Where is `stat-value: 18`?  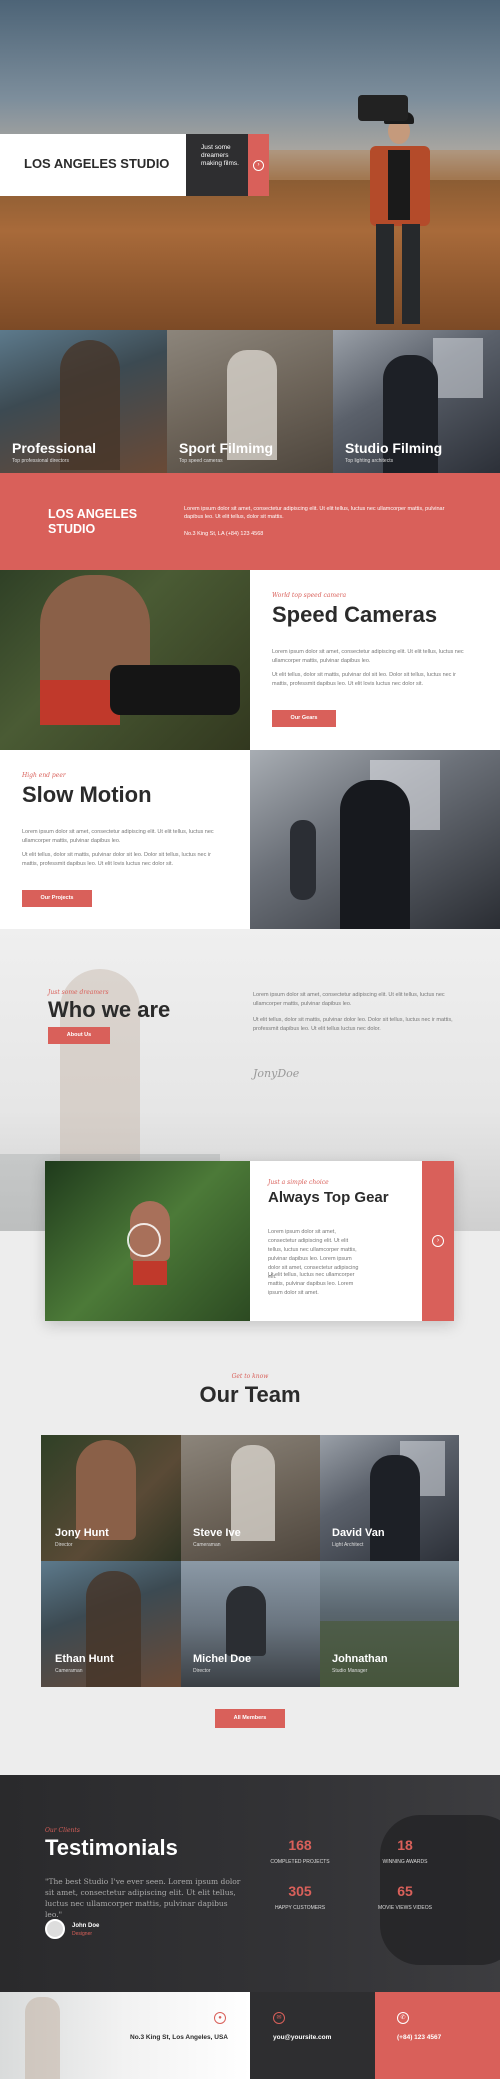 stat-value: 18 is located at coordinates (405, 1845).